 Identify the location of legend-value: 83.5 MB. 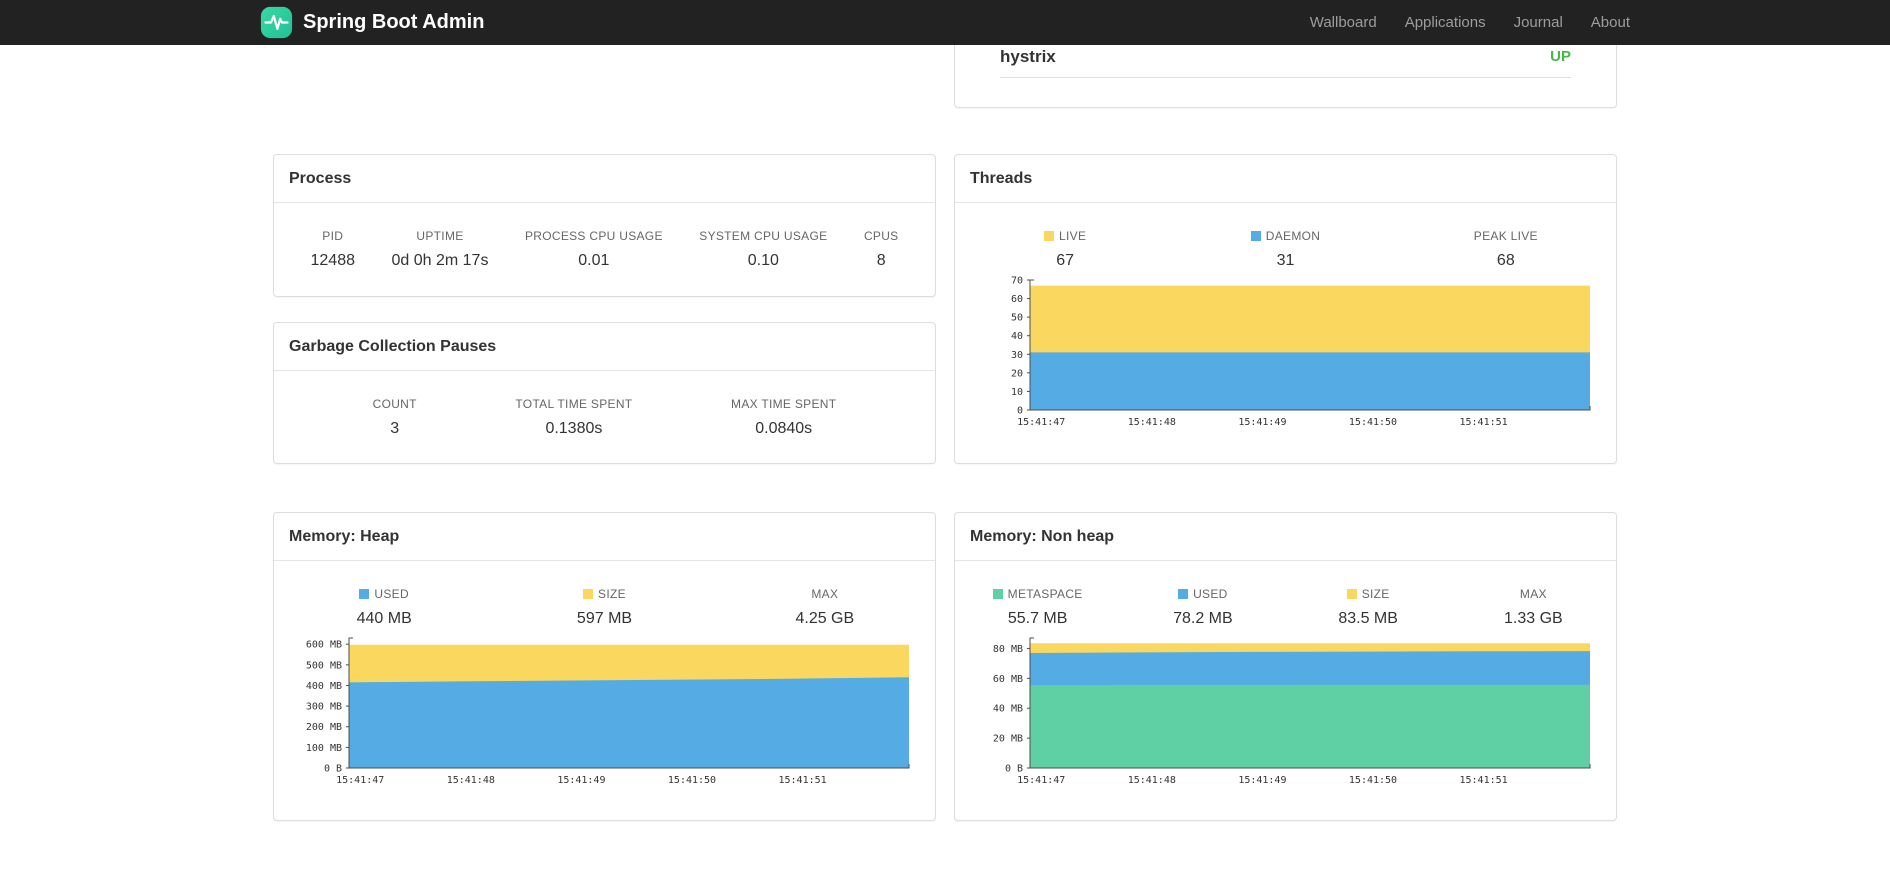
(1368, 618).